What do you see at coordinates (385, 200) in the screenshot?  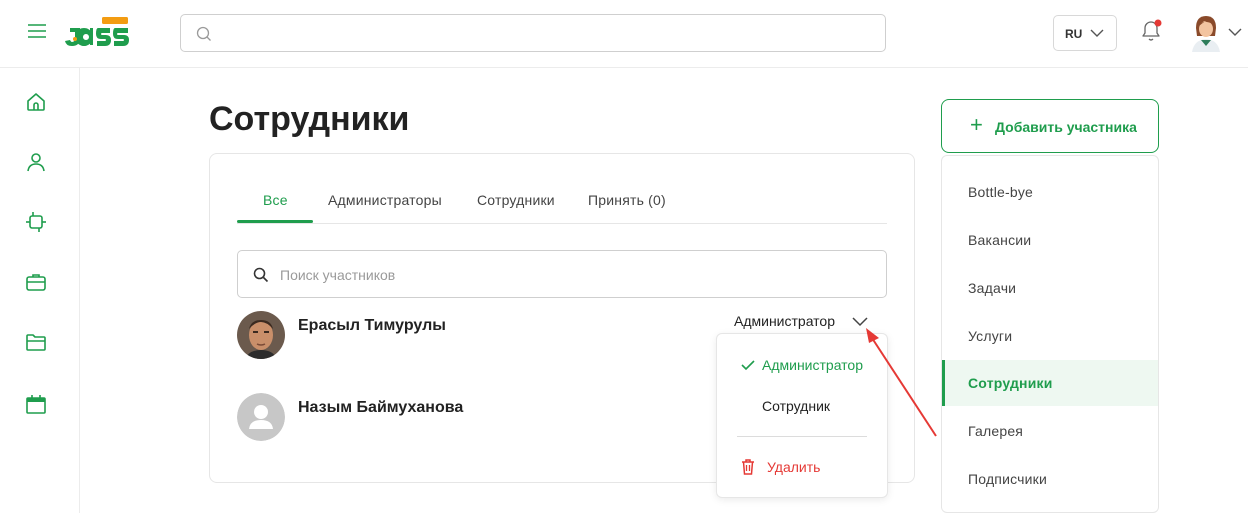 I see `tab-admins: Администраторы` at bounding box center [385, 200].